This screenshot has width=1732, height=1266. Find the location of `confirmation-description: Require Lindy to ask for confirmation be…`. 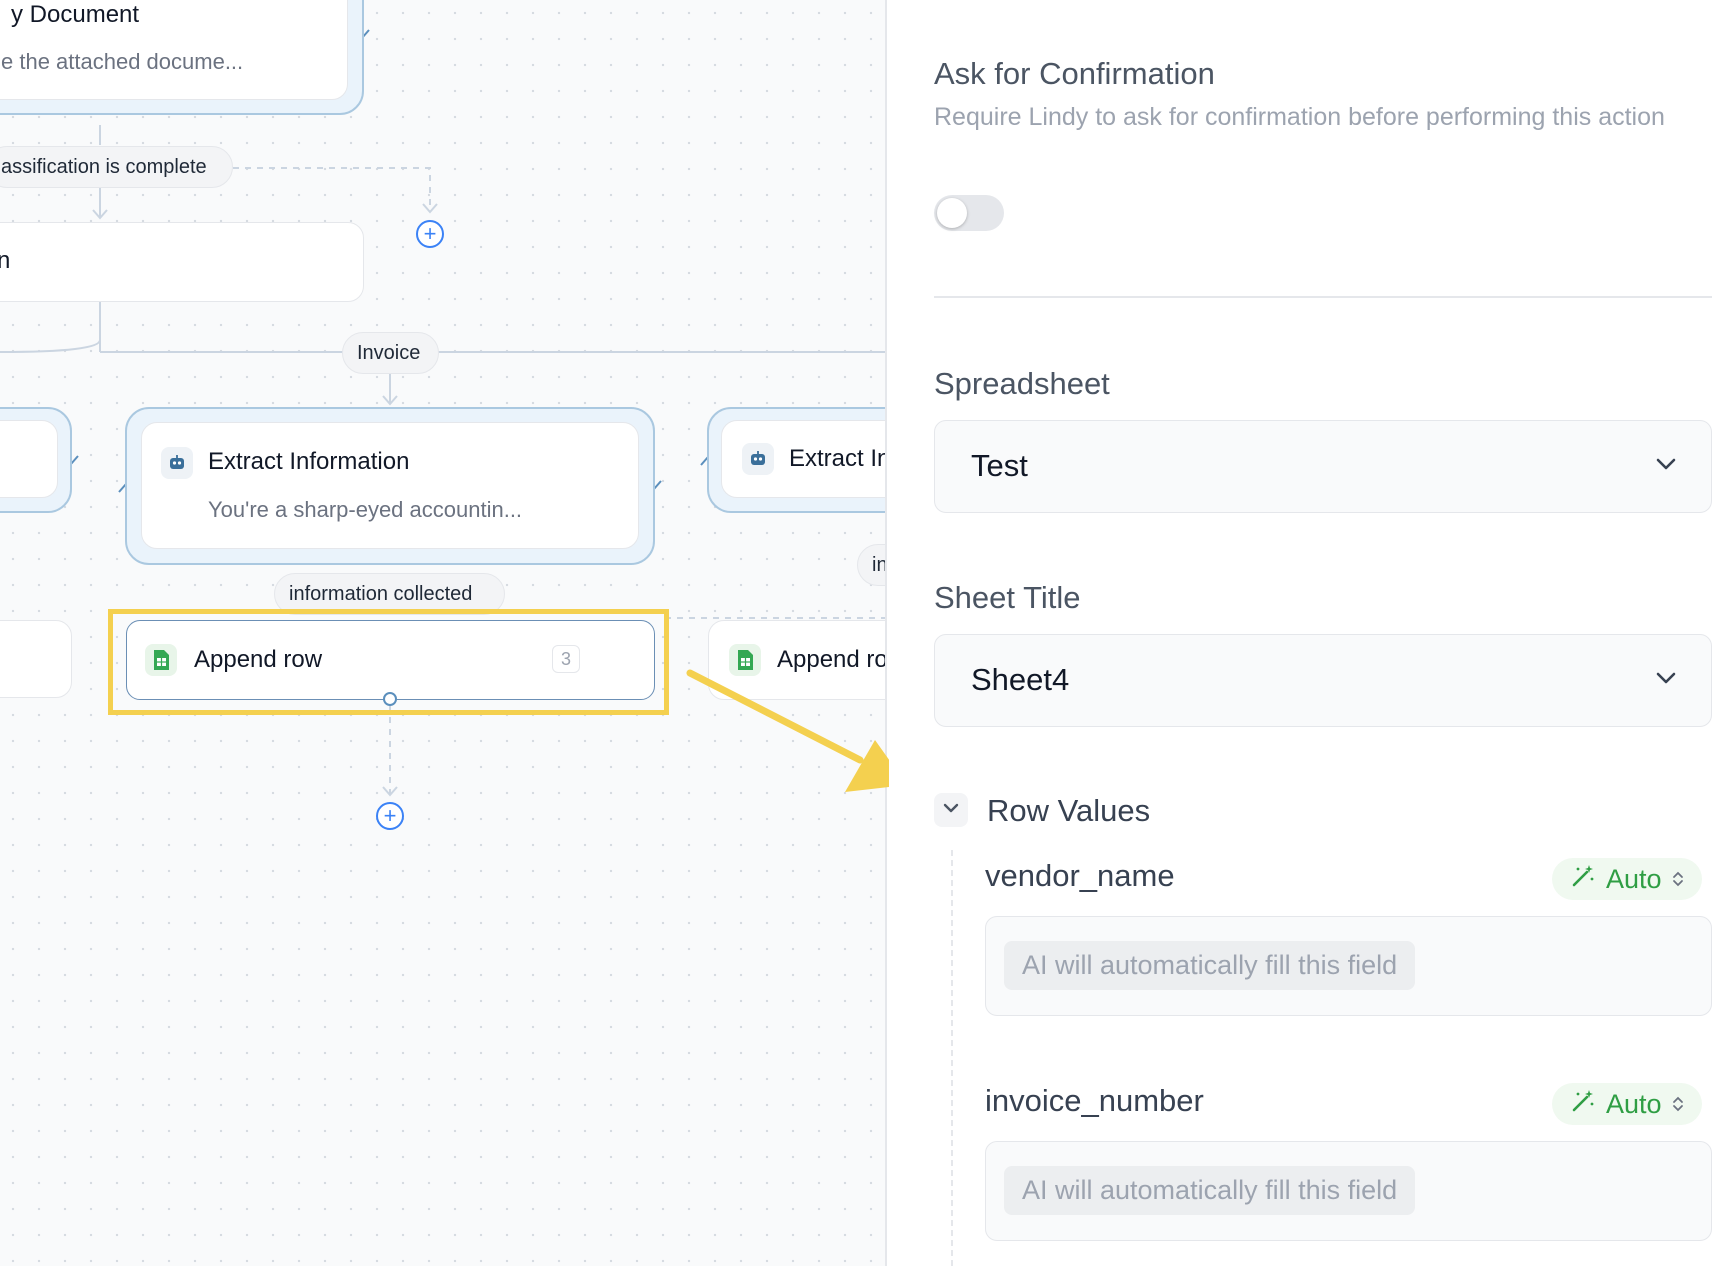

confirmation-description: Require Lindy to ask for confirmation be… is located at coordinates (1299, 117).